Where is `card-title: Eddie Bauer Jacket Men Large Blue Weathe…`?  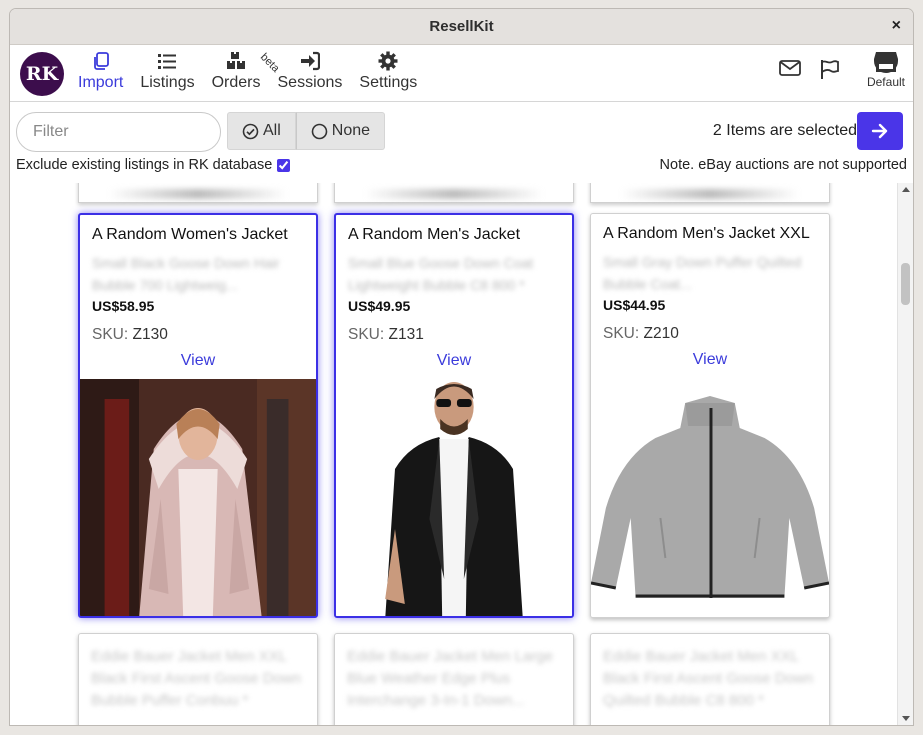 card-title: Eddie Bauer Jacket Men Large Blue Weathe… is located at coordinates (450, 678).